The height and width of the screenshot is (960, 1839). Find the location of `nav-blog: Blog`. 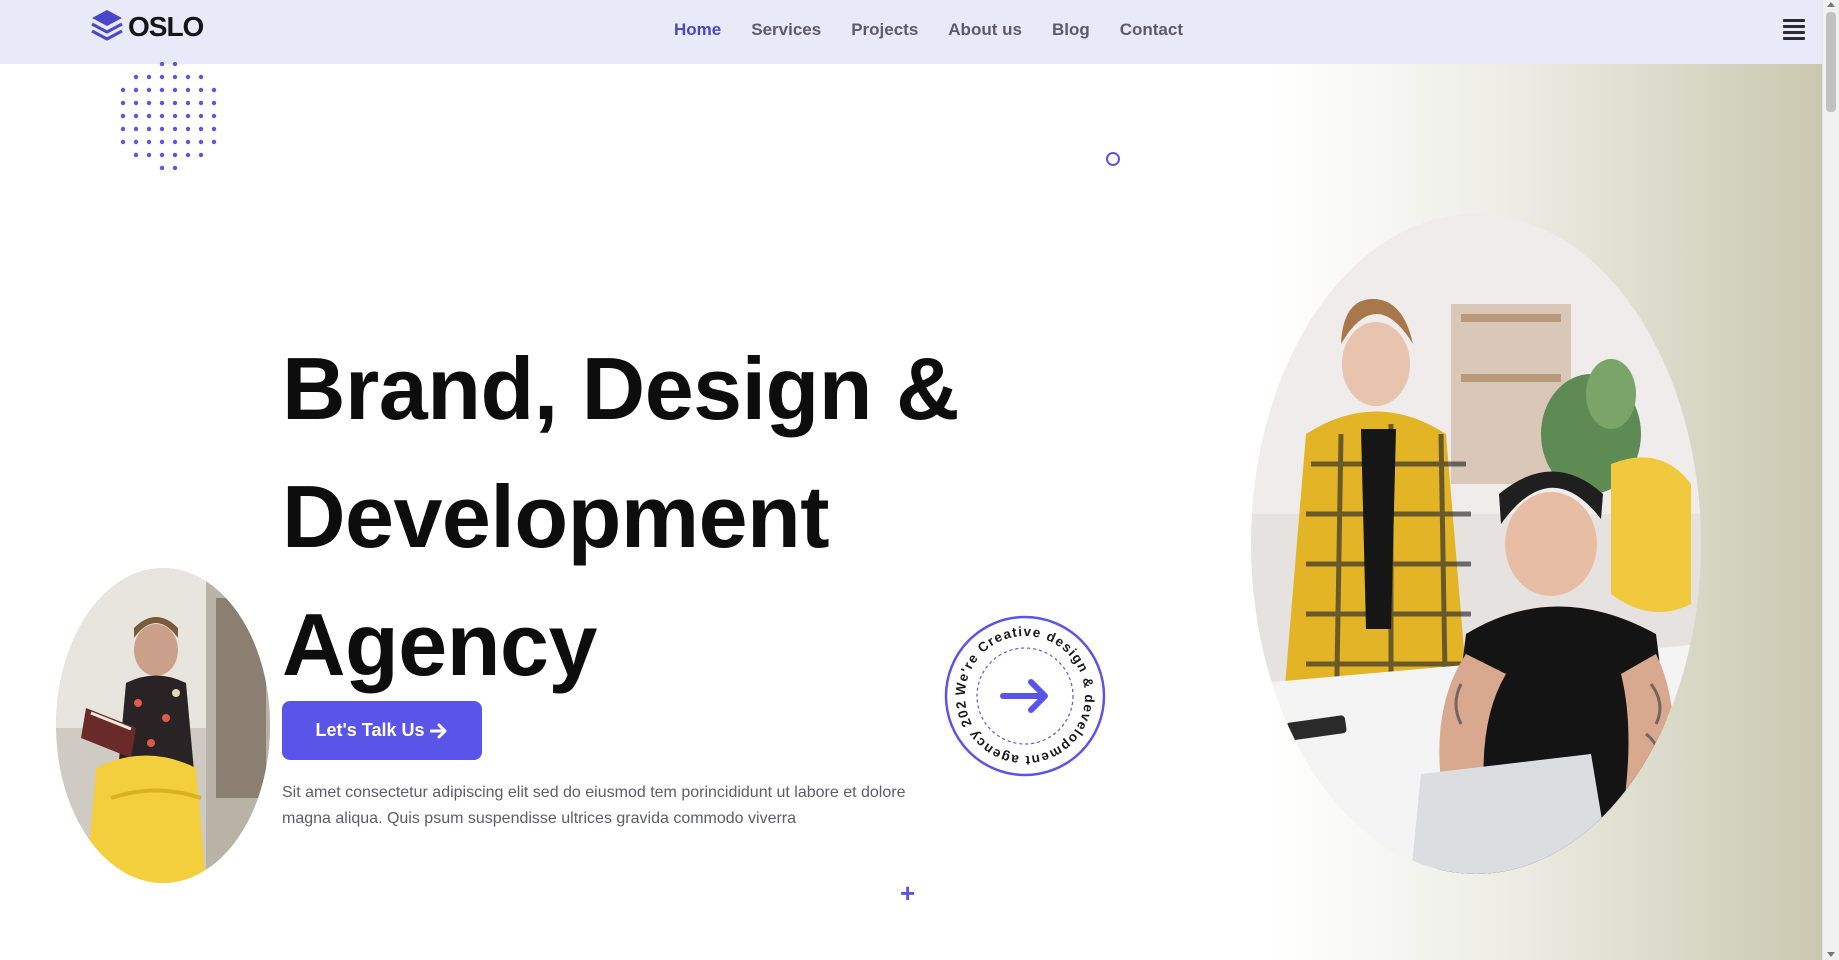

nav-blog: Blog is located at coordinates (1071, 30).